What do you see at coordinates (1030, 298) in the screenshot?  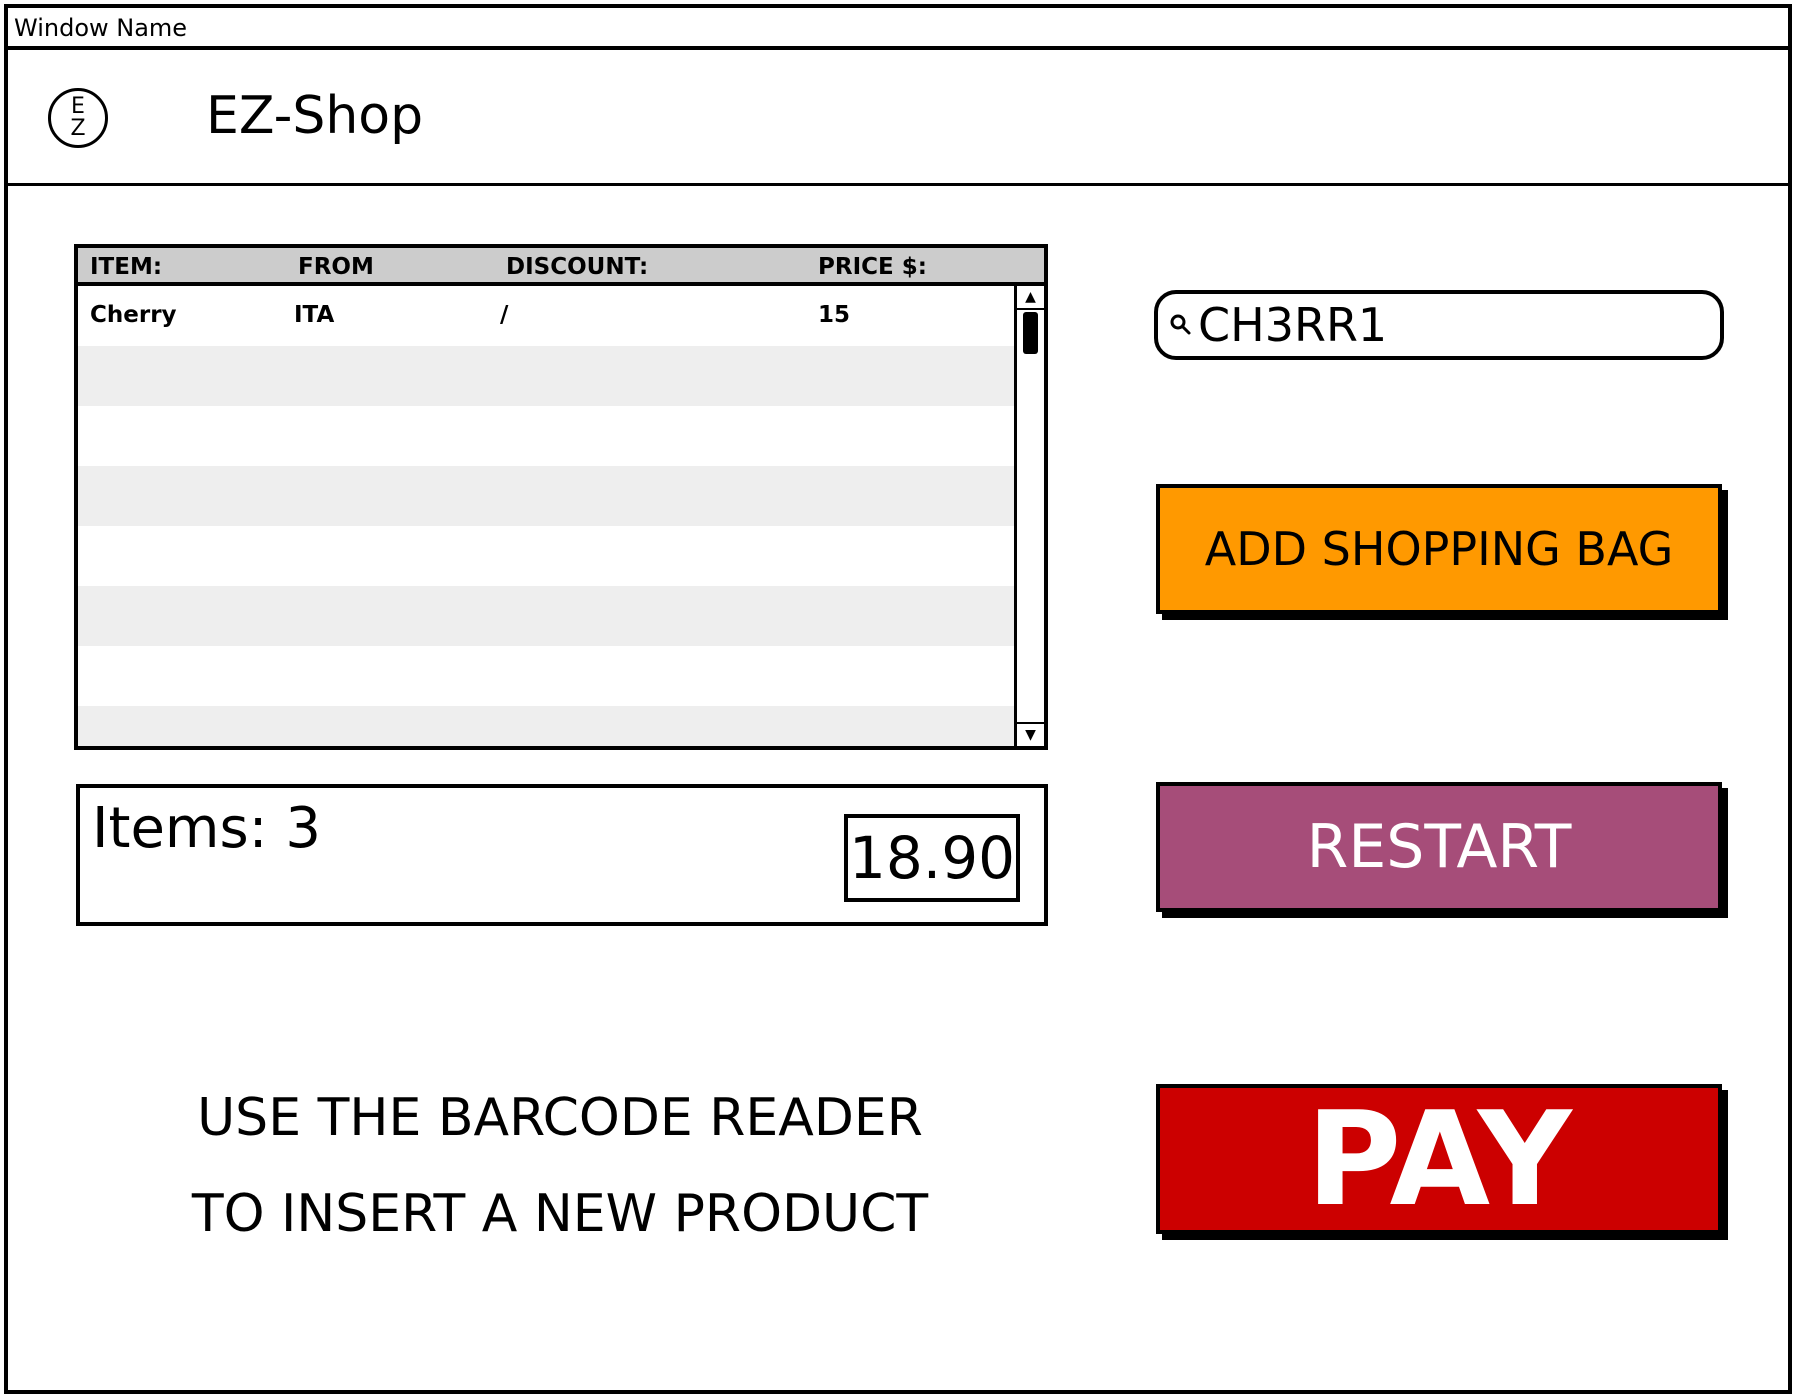 I see `scroll-up-arrow-icon: ▲` at bounding box center [1030, 298].